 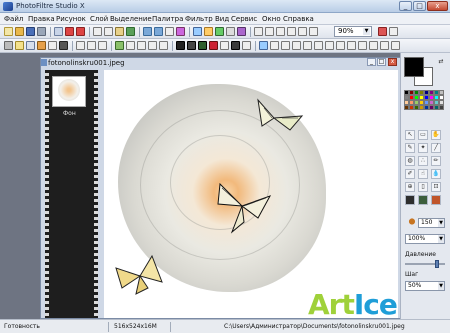 I want to click on redo-icon, so click(x=80, y=31).